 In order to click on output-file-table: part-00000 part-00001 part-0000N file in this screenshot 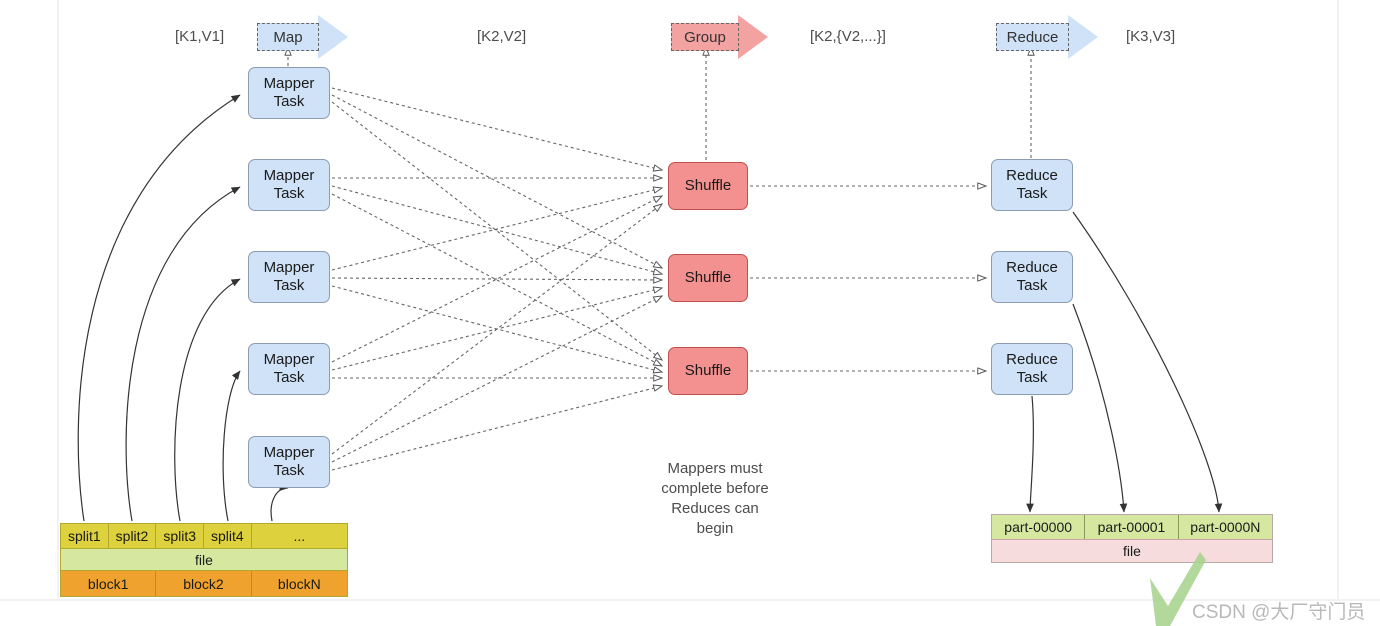, I will do `click(1132, 538)`.